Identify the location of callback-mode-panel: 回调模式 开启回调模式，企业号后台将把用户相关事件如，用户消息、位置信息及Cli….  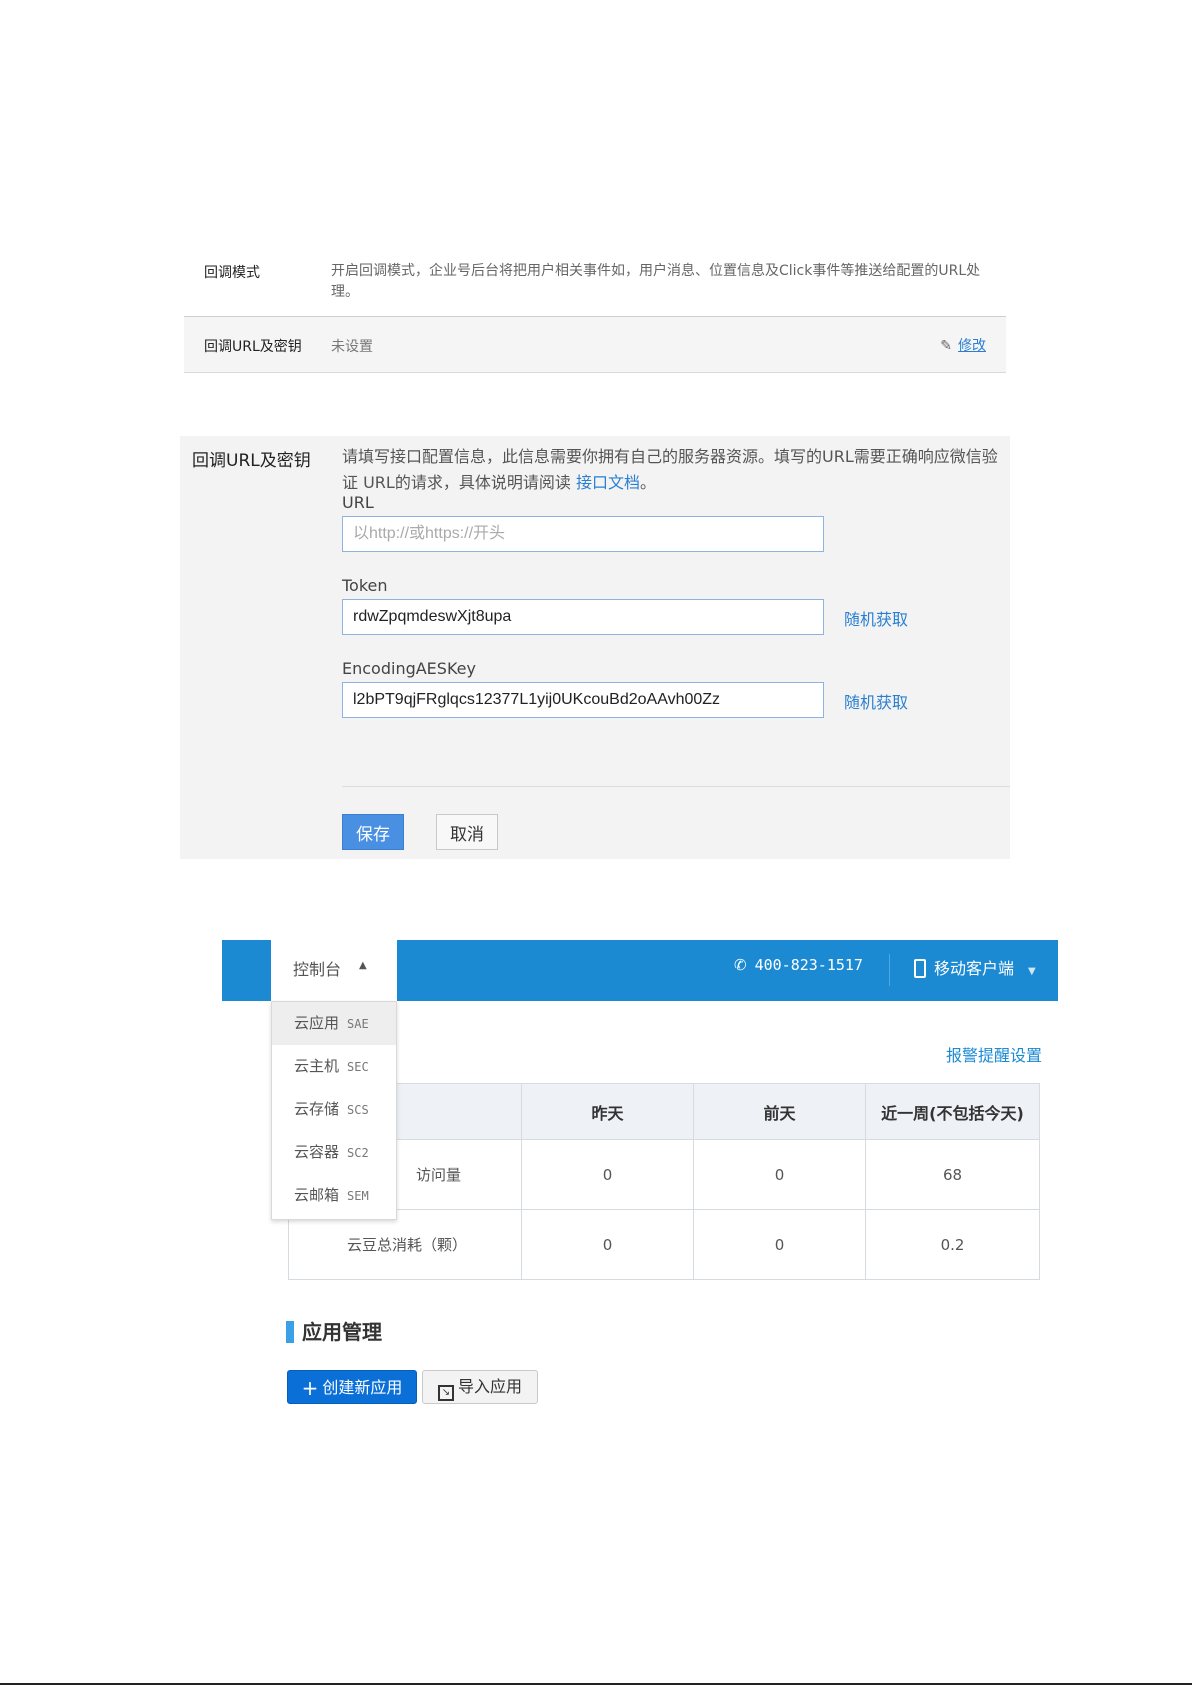
(595, 310).